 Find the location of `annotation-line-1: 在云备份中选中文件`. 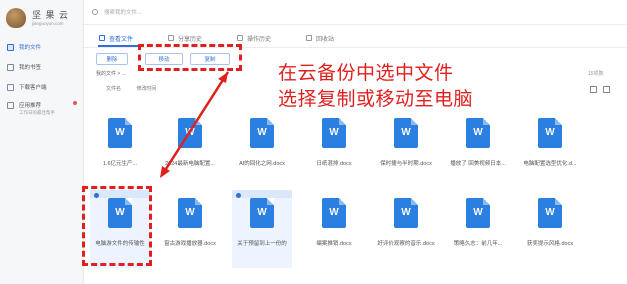

annotation-line-1: 在云备份中选中文件 is located at coordinates (366, 73).